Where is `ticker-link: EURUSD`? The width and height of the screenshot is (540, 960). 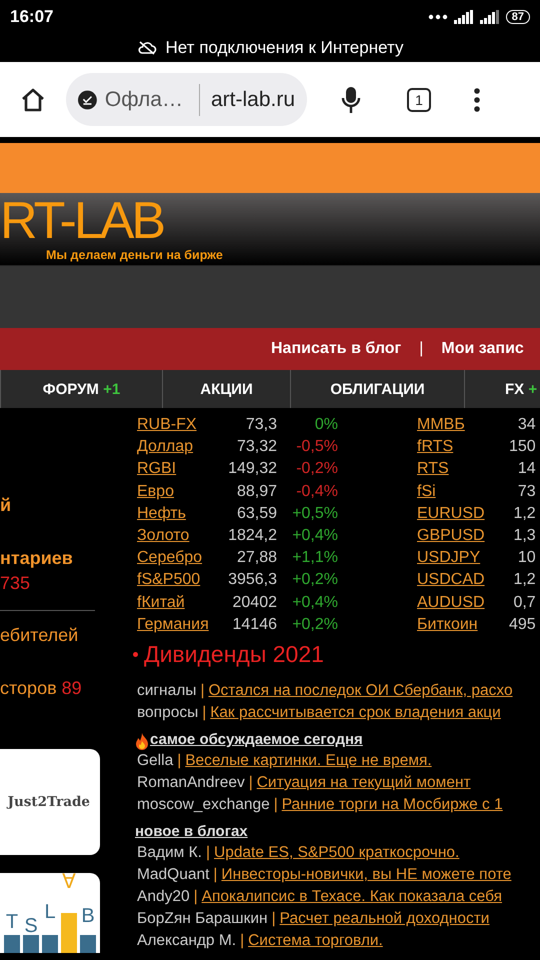
ticker-link: EURUSD is located at coordinates (463, 514).